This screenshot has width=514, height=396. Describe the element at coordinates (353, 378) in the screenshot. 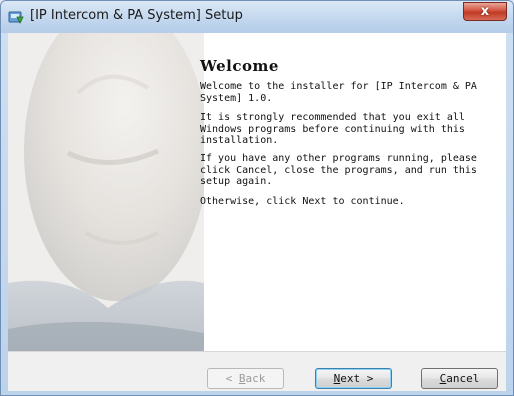

I see `next-button: Next >` at that location.